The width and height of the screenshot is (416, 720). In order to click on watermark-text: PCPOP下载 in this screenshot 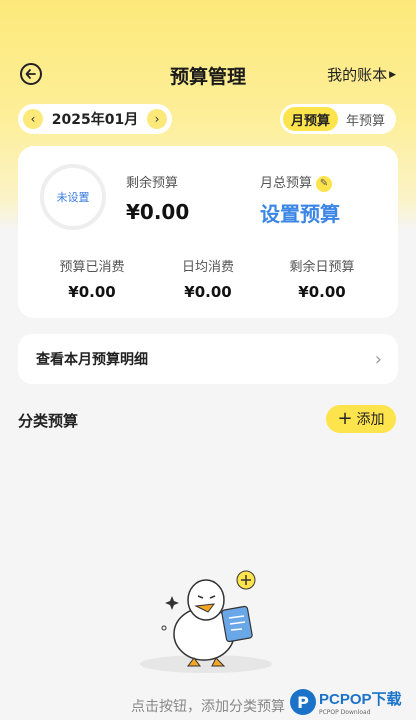, I will do `click(360, 699)`.